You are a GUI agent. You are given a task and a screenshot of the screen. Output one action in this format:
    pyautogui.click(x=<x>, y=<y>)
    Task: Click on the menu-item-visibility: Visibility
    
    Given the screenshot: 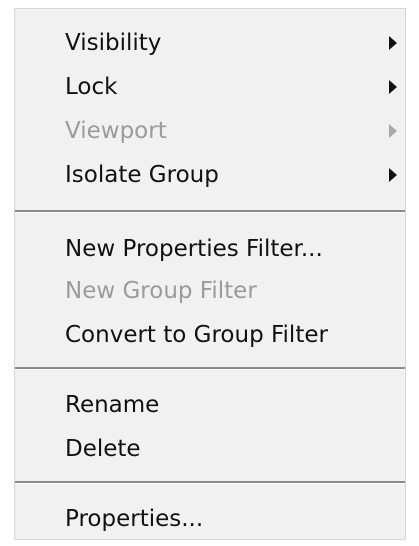 What is the action you would take?
    pyautogui.click(x=210, y=43)
    